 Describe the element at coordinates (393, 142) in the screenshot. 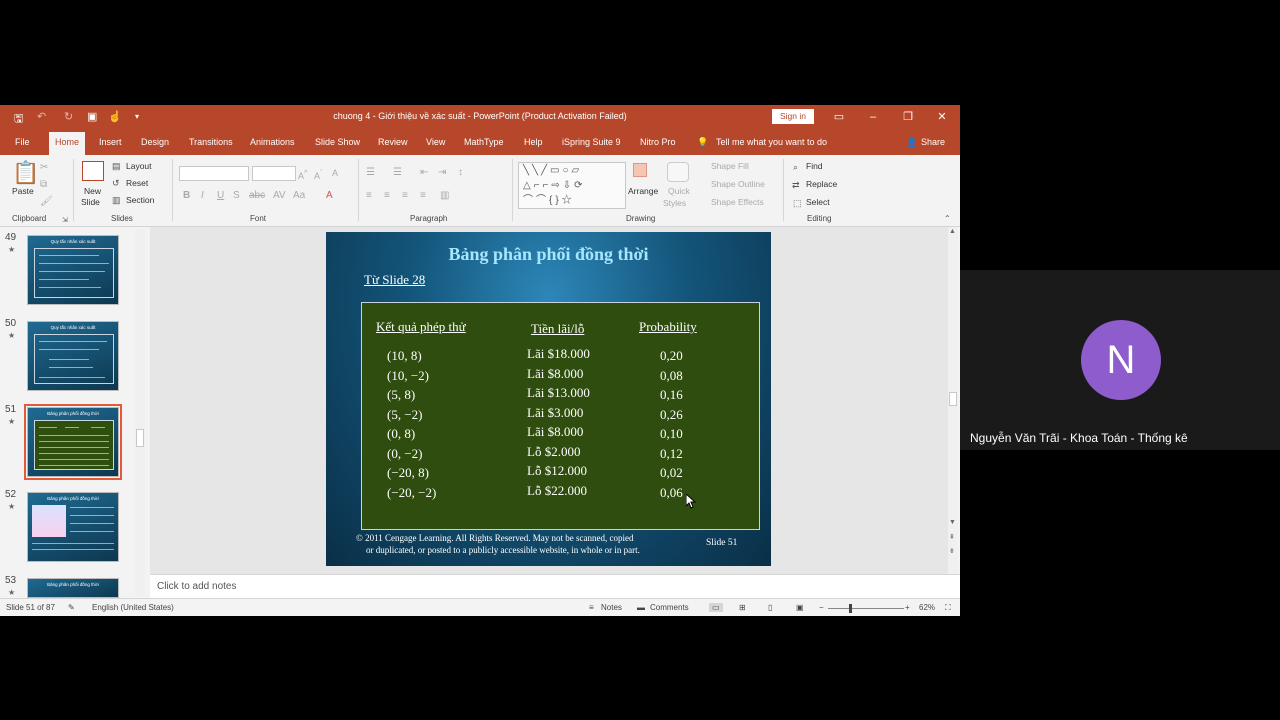

I see `tab-review: Review` at that location.